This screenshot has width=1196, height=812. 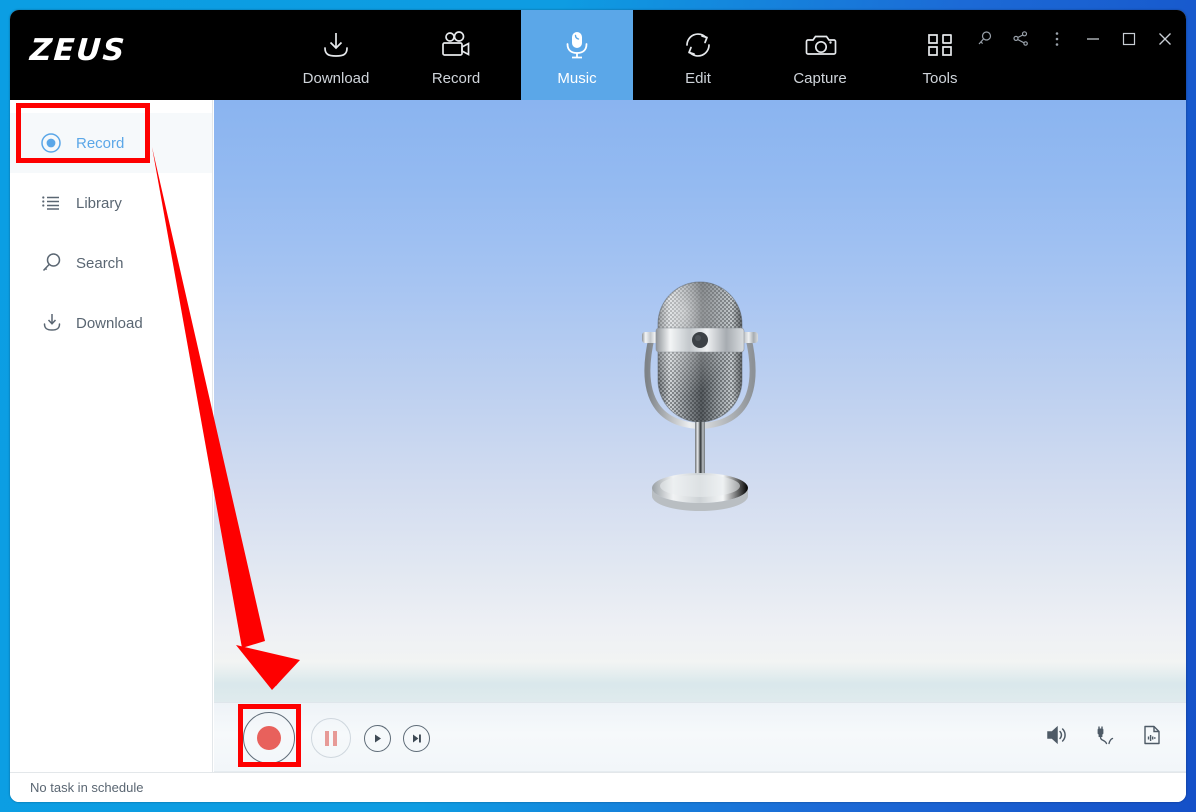 I want to click on sidebar-item-library: Library, so click(x=111, y=203).